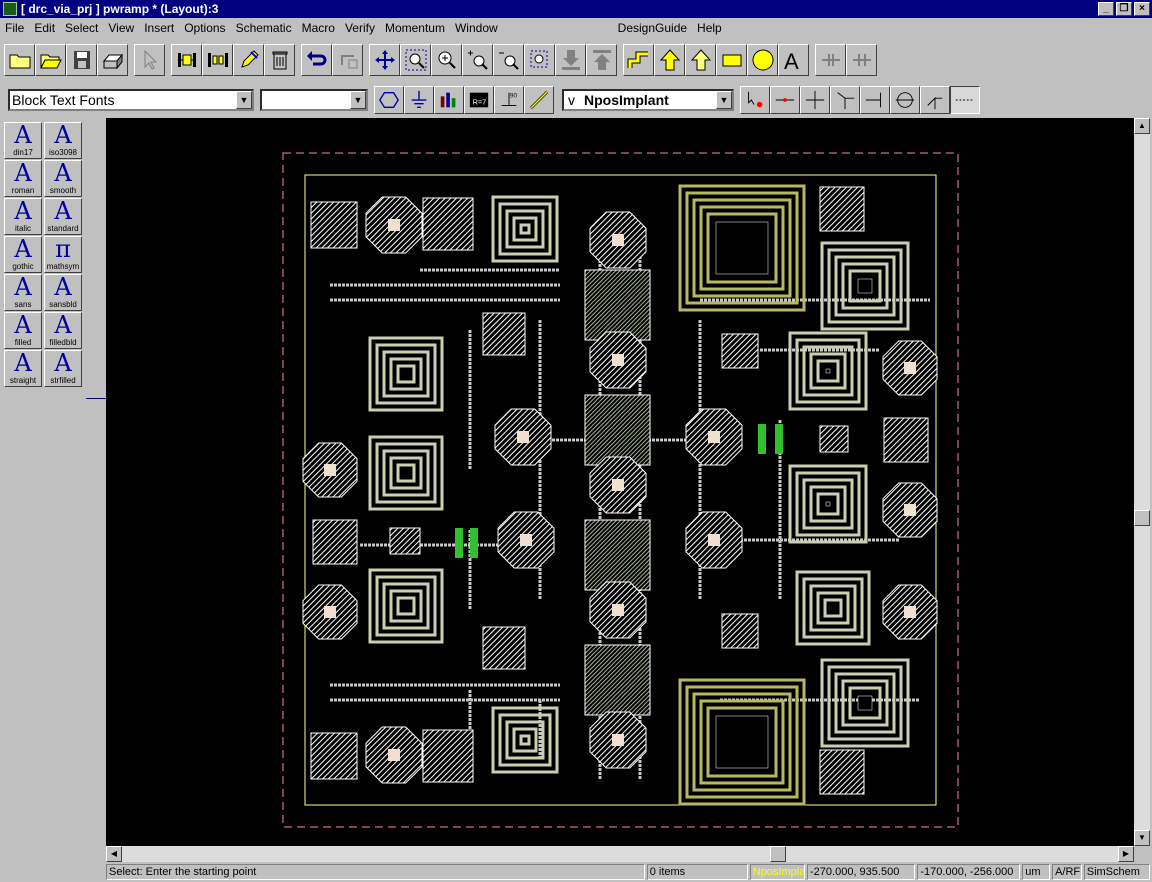 This screenshot has height=882, width=1152. What do you see at coordinates (875, 100) in the screenshot?
I see `snap-5-button` at bounding box center [875, 100].